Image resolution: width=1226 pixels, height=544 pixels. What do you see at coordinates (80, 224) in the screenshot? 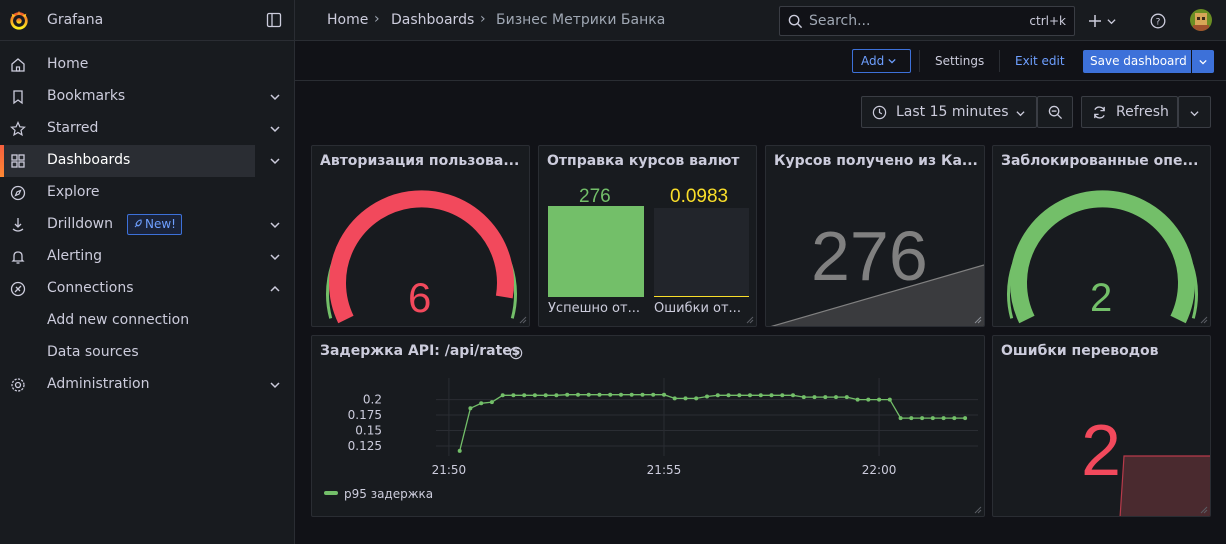
I see `sidebar-item-label: Drilldown` at bounding box center [80, 224].